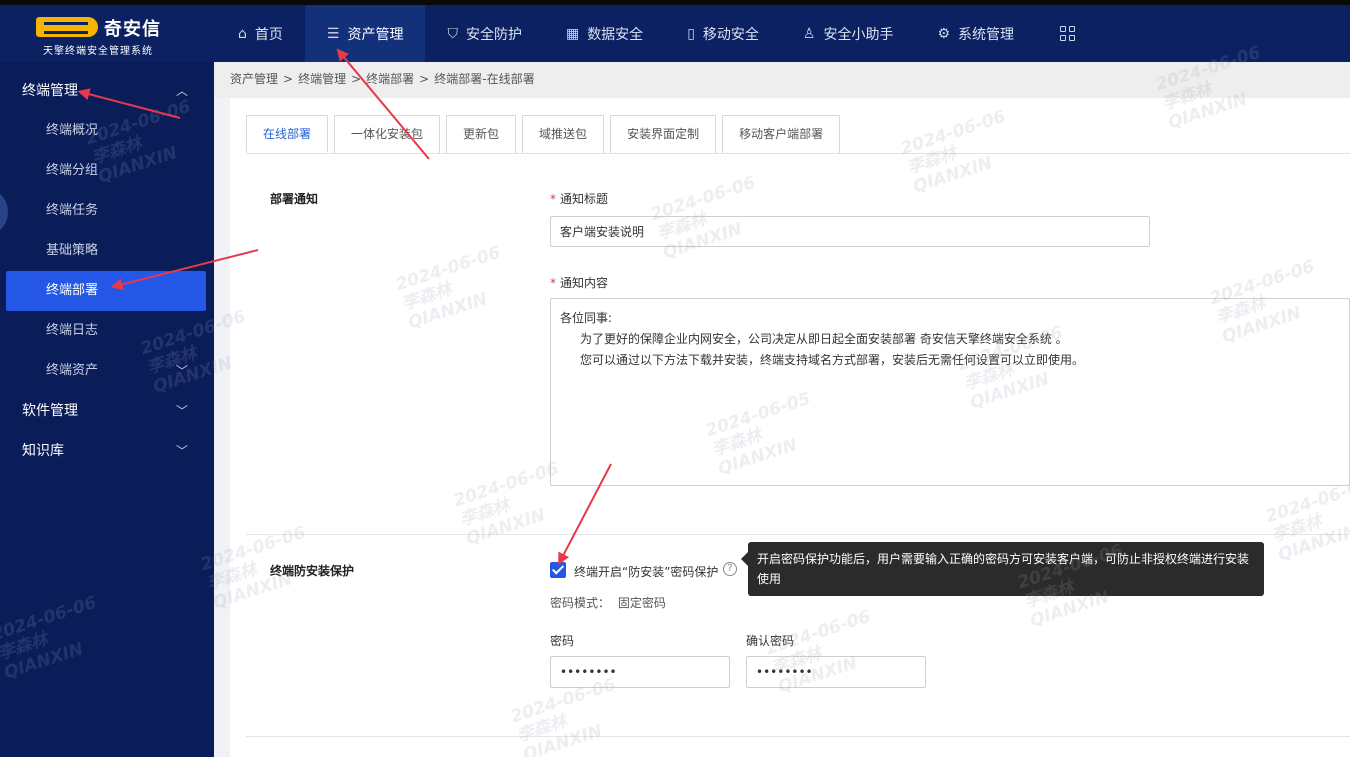 This screenshot has height=757, width=1350. I want to click on notice-content-label-text: 通知内容, so click(584, 283).